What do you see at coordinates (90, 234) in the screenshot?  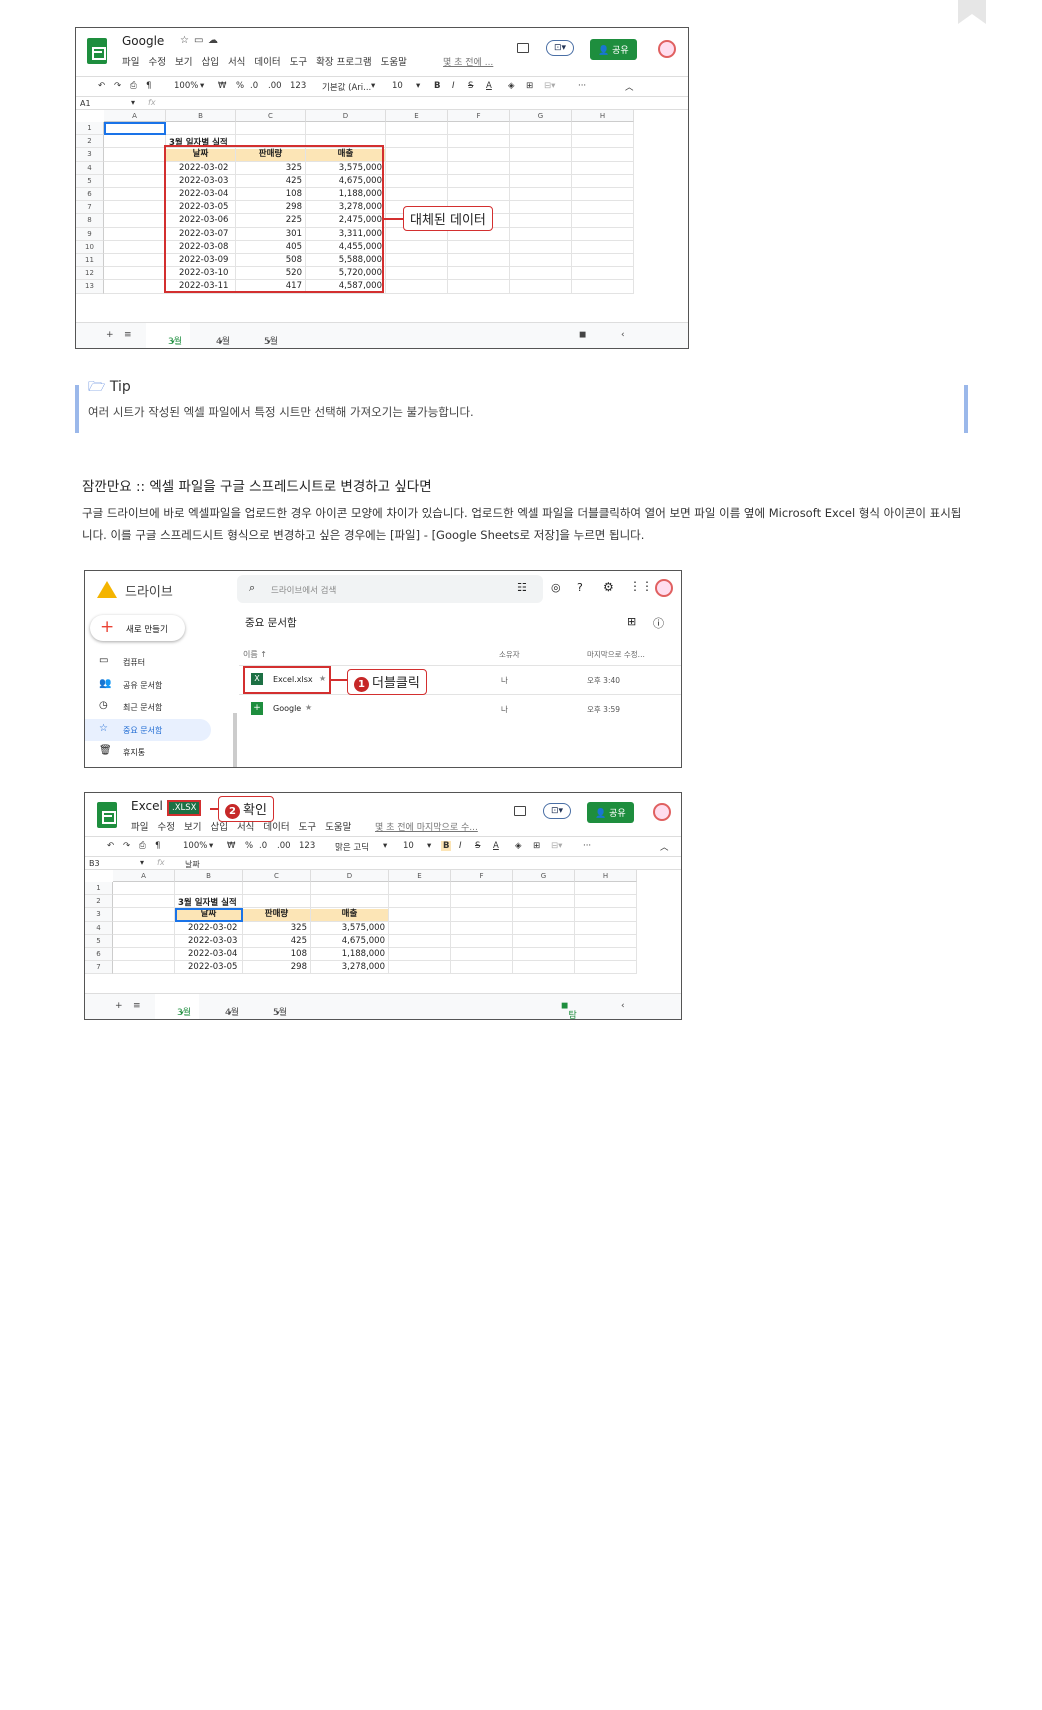 I see `row-header: 9` at bounding box center [90, 234].